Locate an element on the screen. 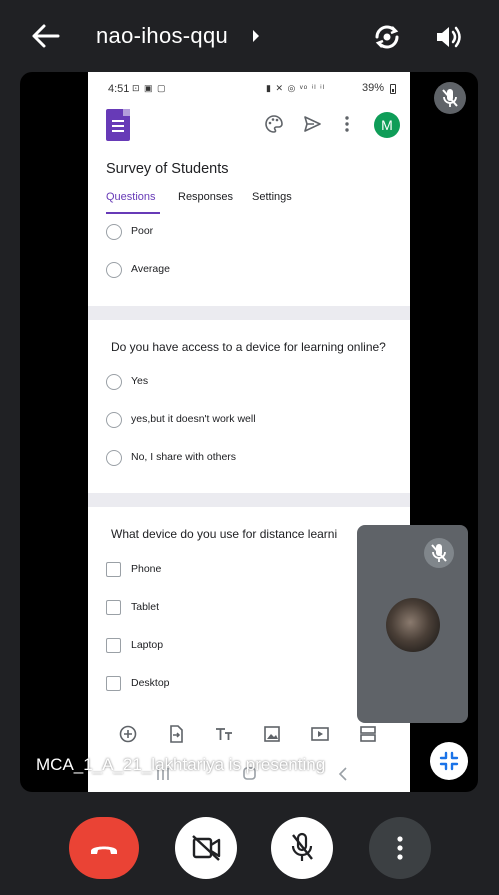 The image size is (499, 895). account-avatar: M is located at coordinates (387, 125).